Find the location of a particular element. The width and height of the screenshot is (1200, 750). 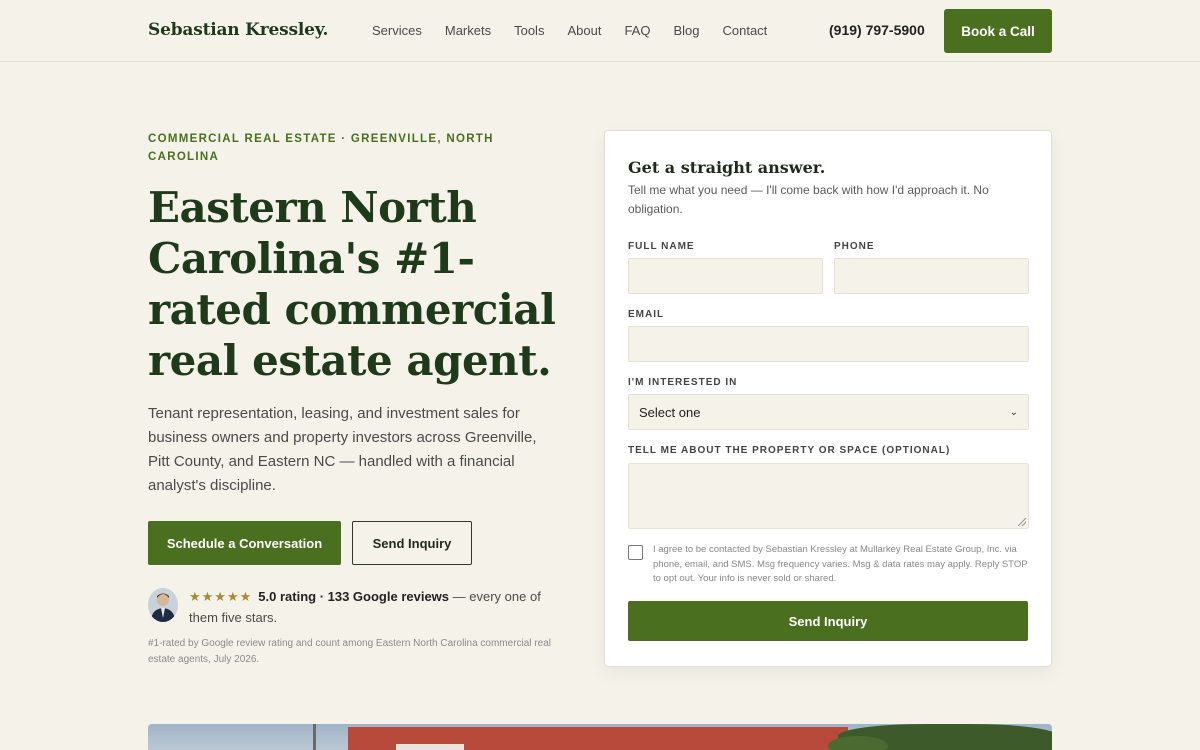

interest-select: Select one ⌄ is located at coordinates (828, 412).